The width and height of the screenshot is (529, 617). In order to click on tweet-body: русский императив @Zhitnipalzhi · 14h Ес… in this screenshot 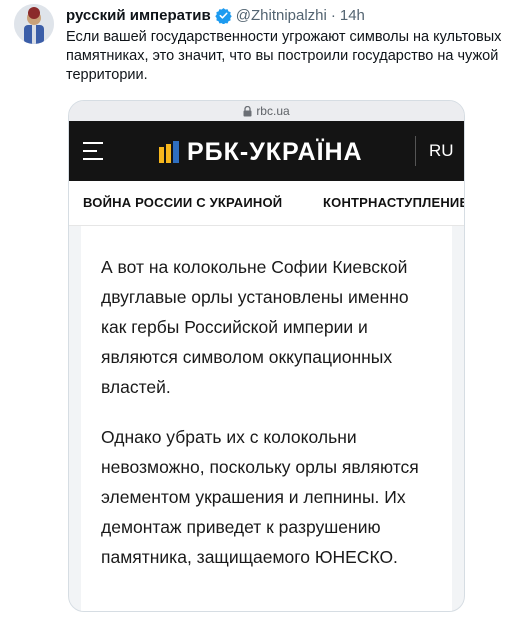, I will do `click(296, 44)`.